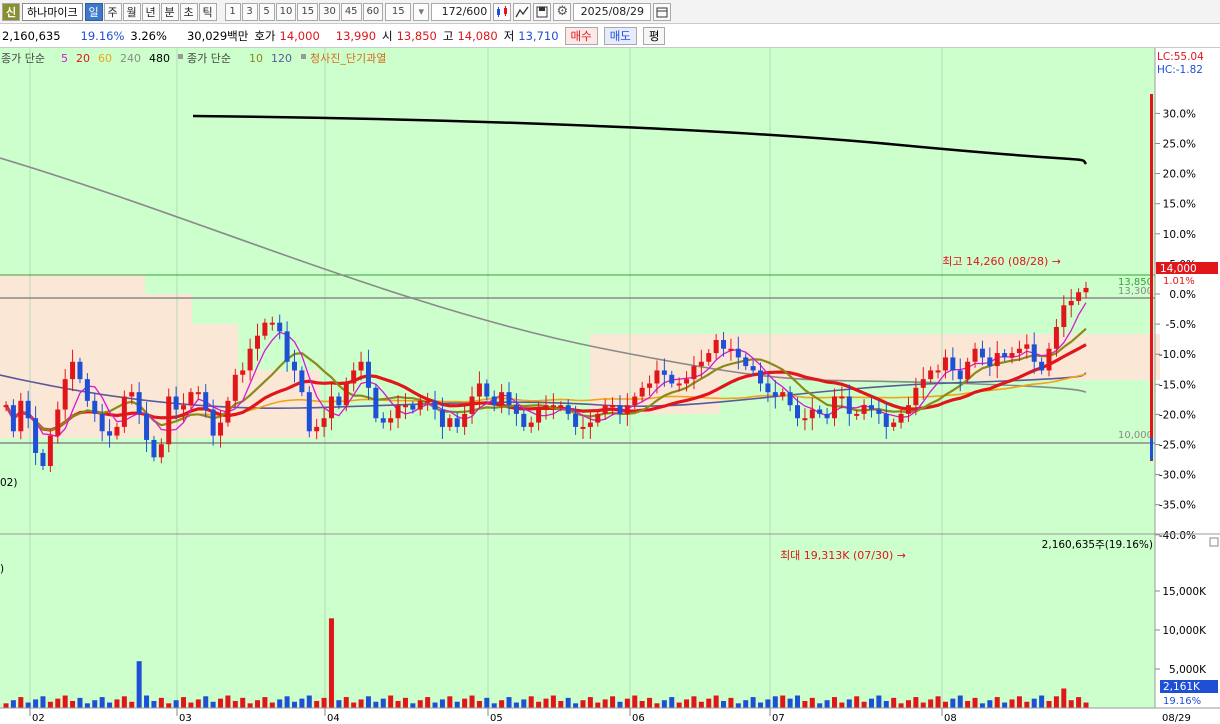  What do you see at coordinates (654, 35) in the screenshot?
I see `pyeong-button: 평` at bounding box center [654, 35].